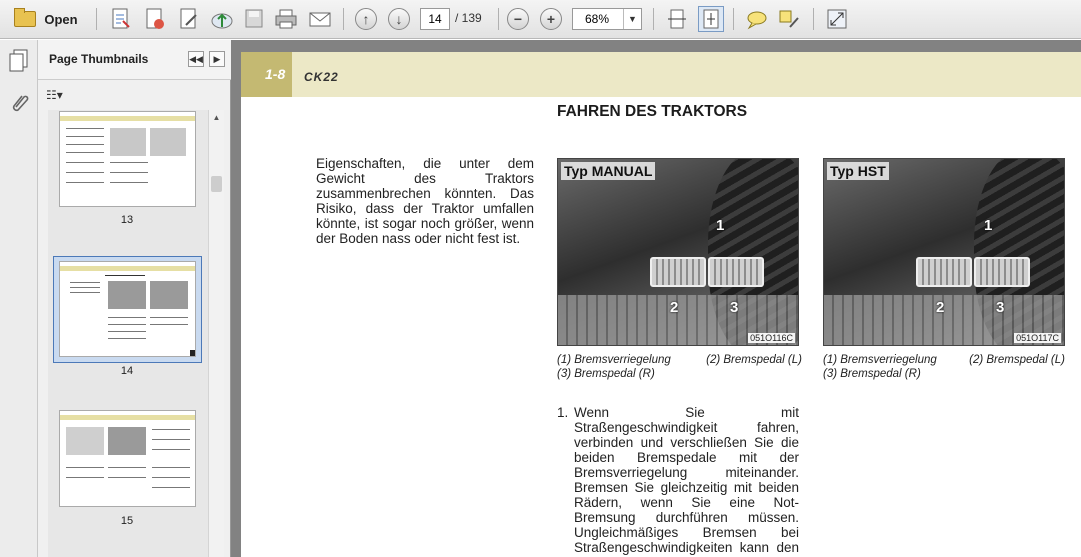 The image size is (1081, 557). What do you see at coordinates (1037, 338) in the screenshot?
I see `figure-ref: 051O117C` at bounding box center [1037, 338].